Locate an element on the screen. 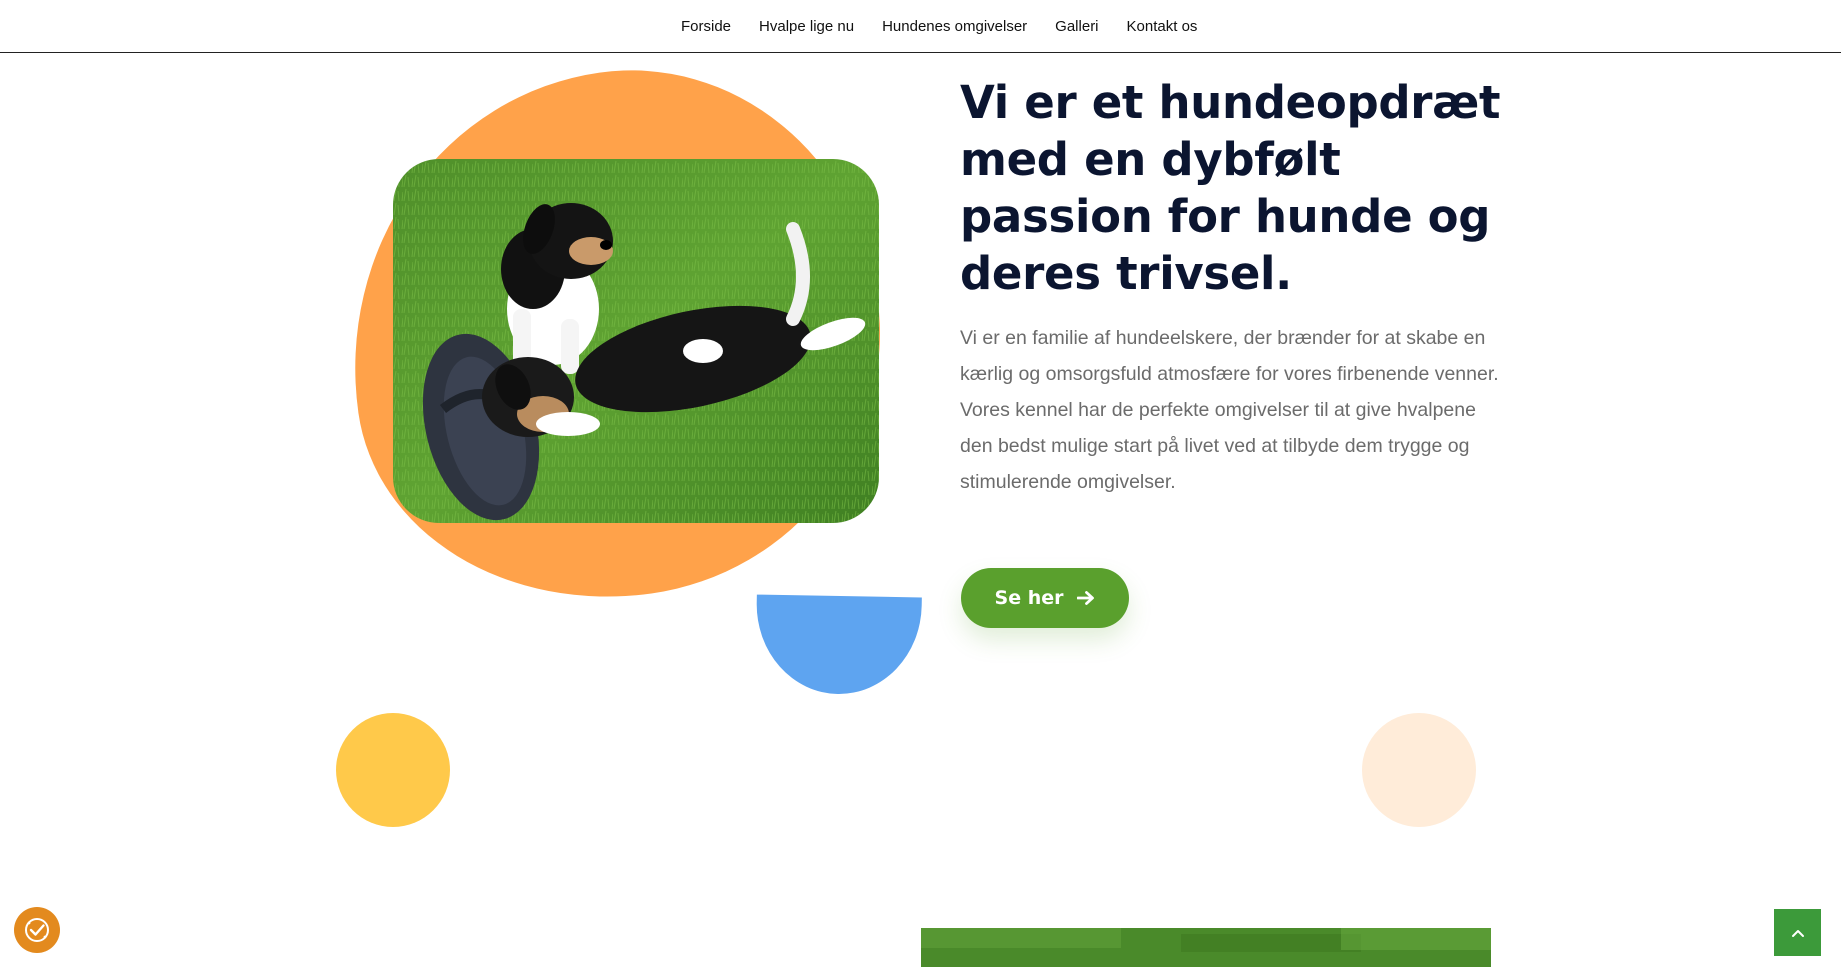 This screenshot has height=967, width=1841. cookie-consent-button is located at coordinates (37, 930).